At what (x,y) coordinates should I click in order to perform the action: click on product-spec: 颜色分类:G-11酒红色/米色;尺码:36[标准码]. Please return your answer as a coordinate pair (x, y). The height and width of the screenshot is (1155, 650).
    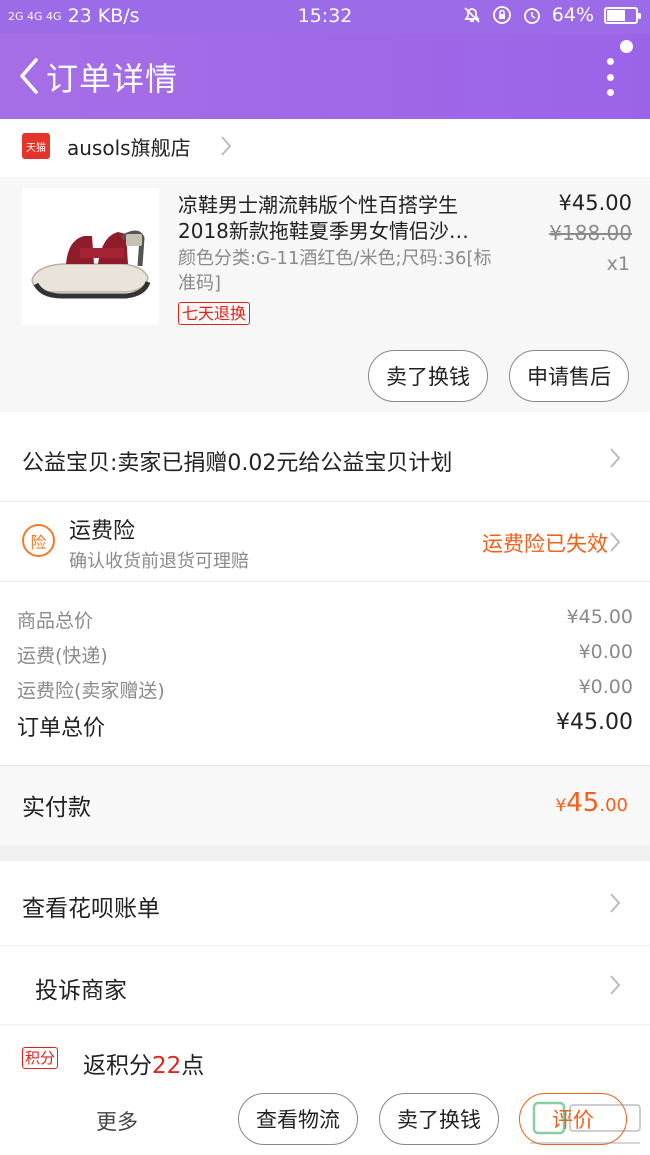
    Looking at the image, I should click on (335, 271).